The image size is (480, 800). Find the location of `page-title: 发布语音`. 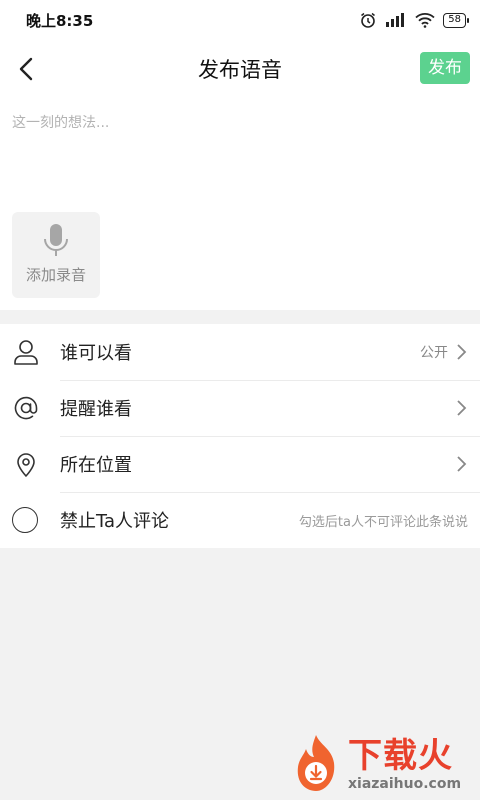

page-title: 发布语音 is located at coordinates (240, 70).